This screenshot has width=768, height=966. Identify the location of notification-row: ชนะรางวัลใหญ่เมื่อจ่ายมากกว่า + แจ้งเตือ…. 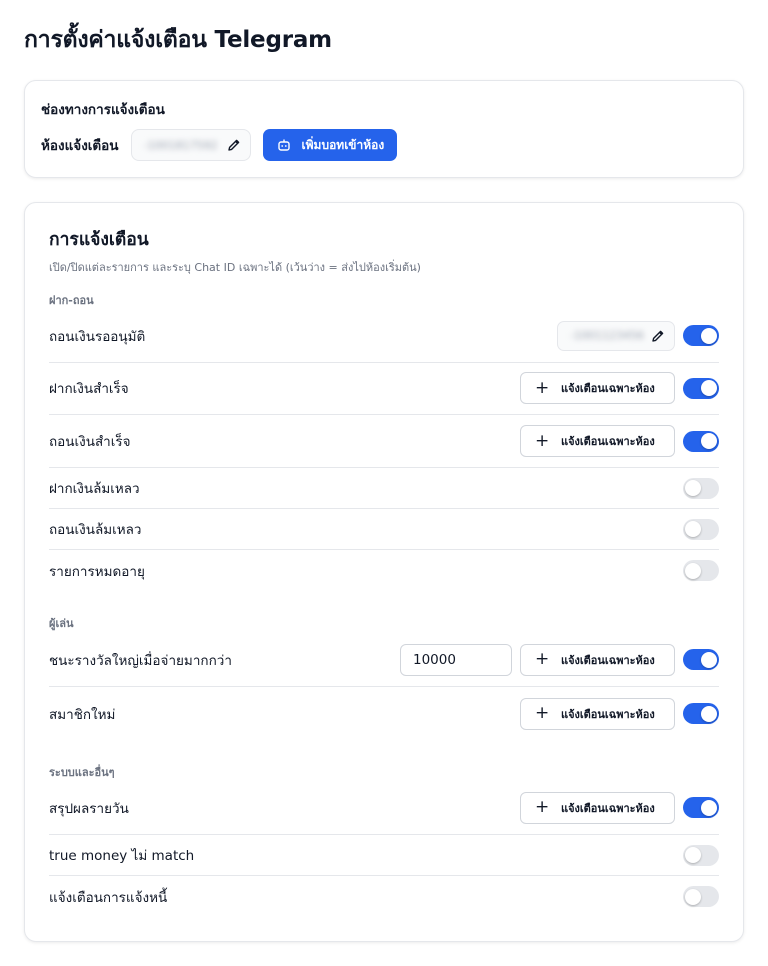
(384, 660).